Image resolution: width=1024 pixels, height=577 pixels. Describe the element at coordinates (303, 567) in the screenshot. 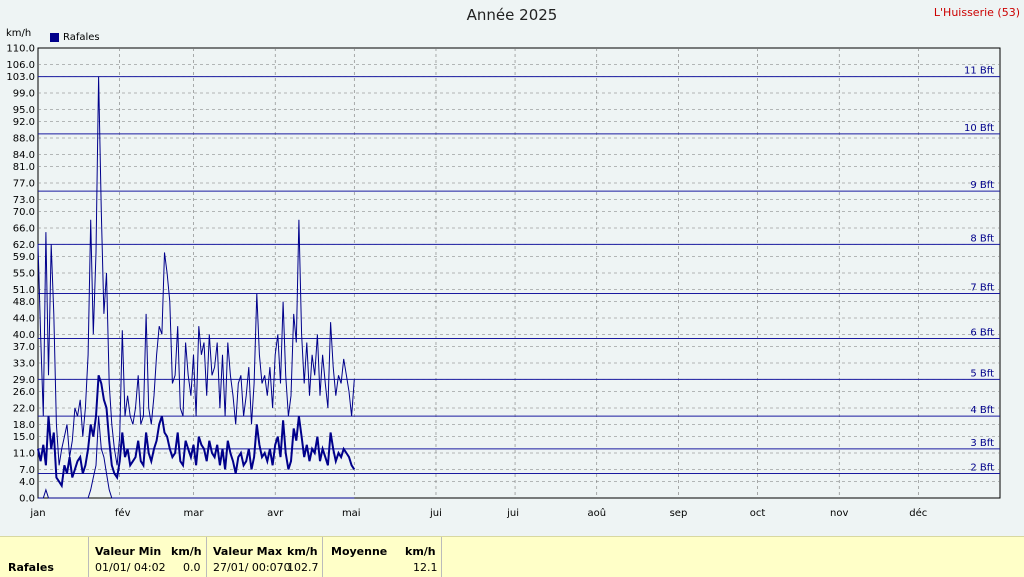

I see `max-value: 102.7` at that location.